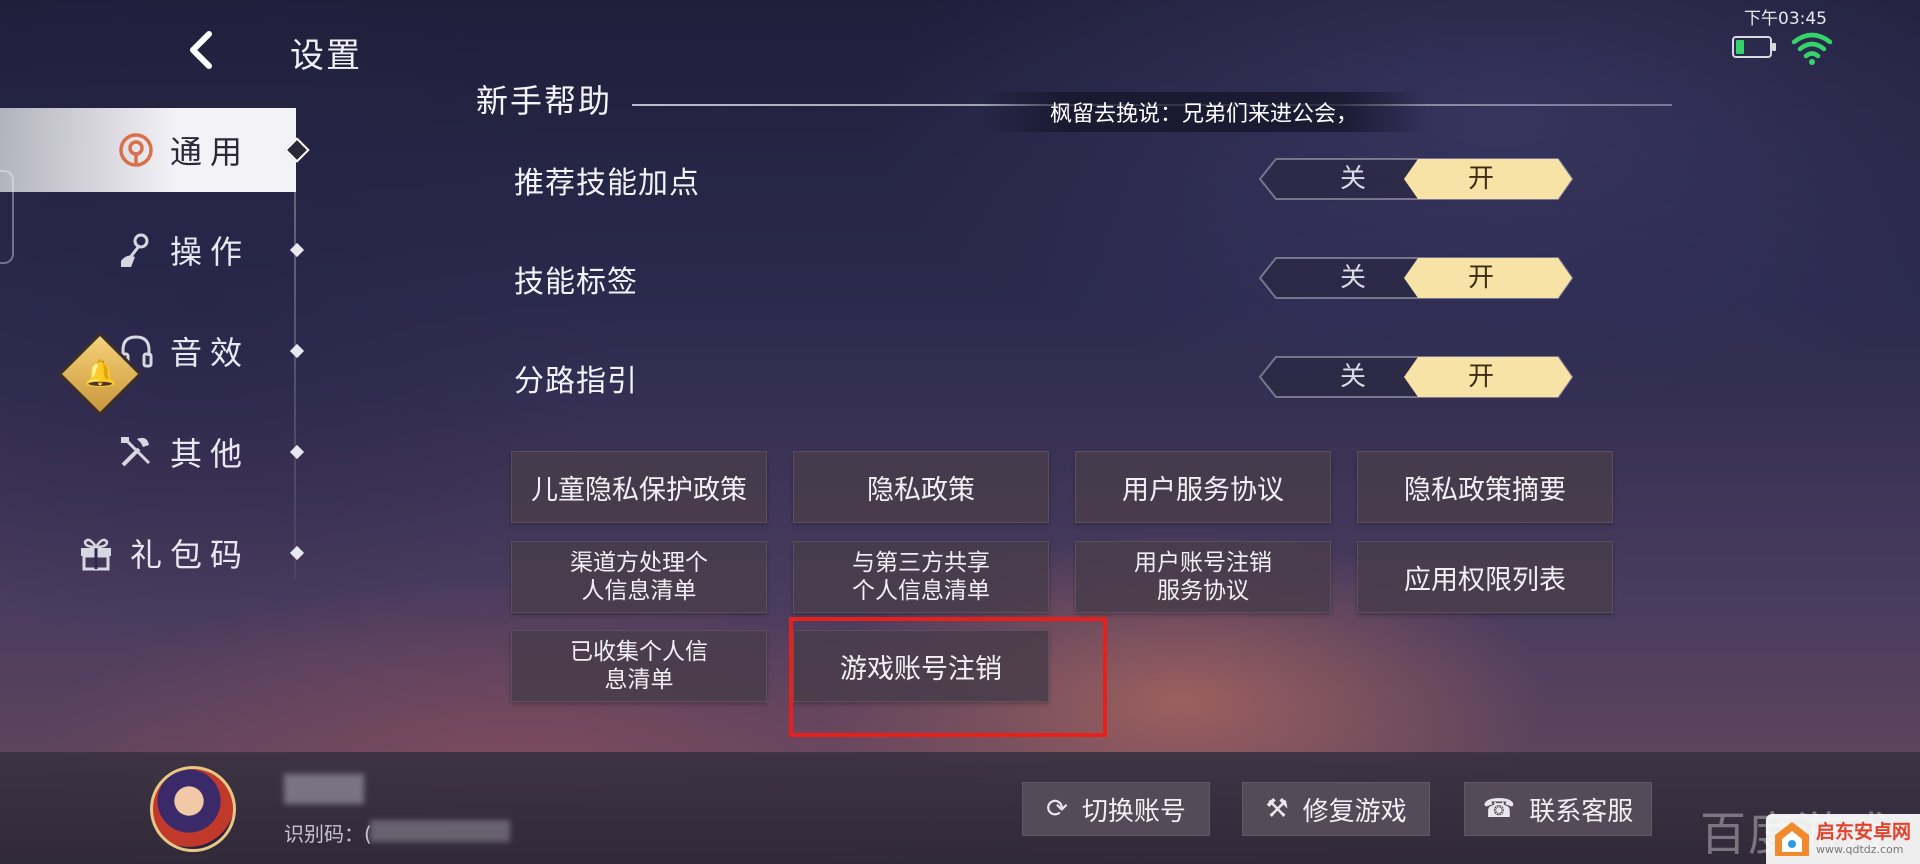 This screenshot has height=864, width=1920. Describe the element at coordinates (209, 454) in the screenshot. I see `sidebar-item-label: 其他` at that location.